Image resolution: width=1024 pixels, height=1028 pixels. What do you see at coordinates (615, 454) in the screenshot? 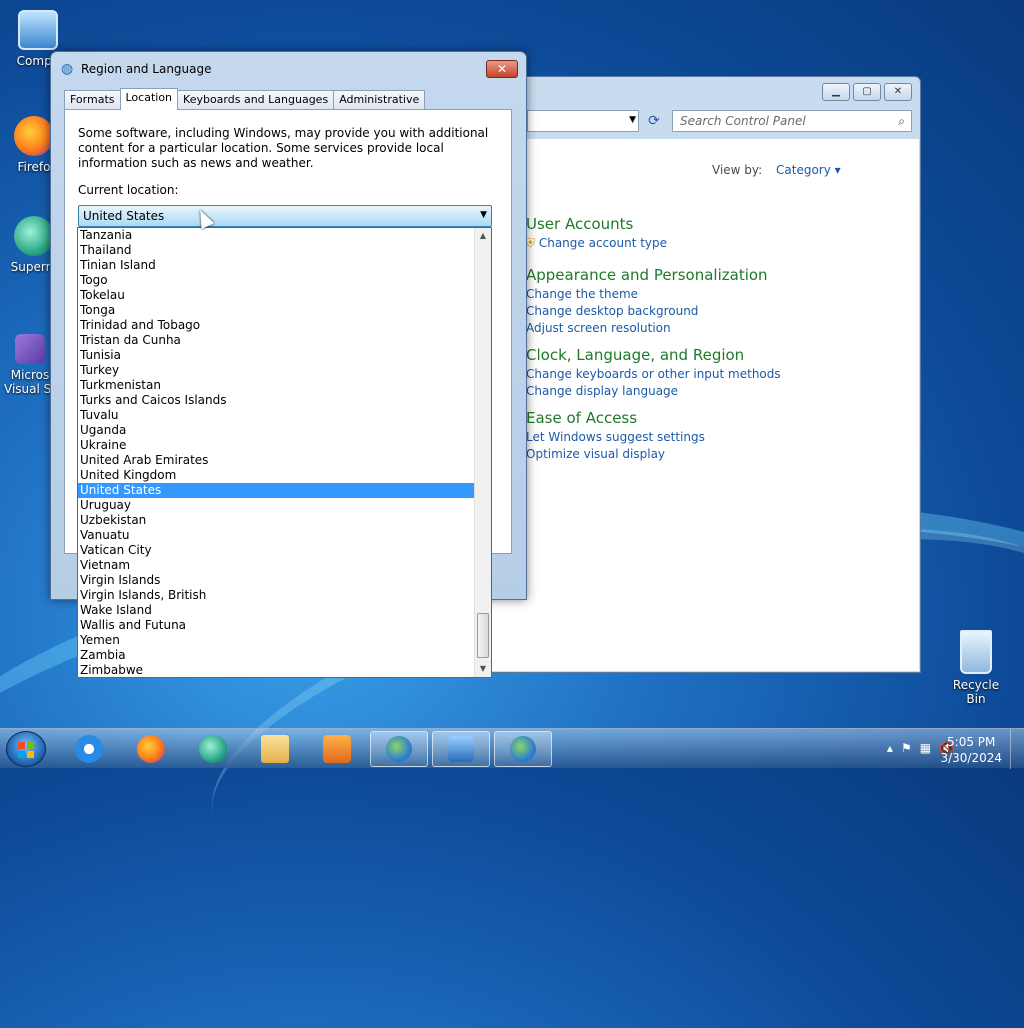
I see `category-link: Optimize visual display` at bounding box center [615, 454].